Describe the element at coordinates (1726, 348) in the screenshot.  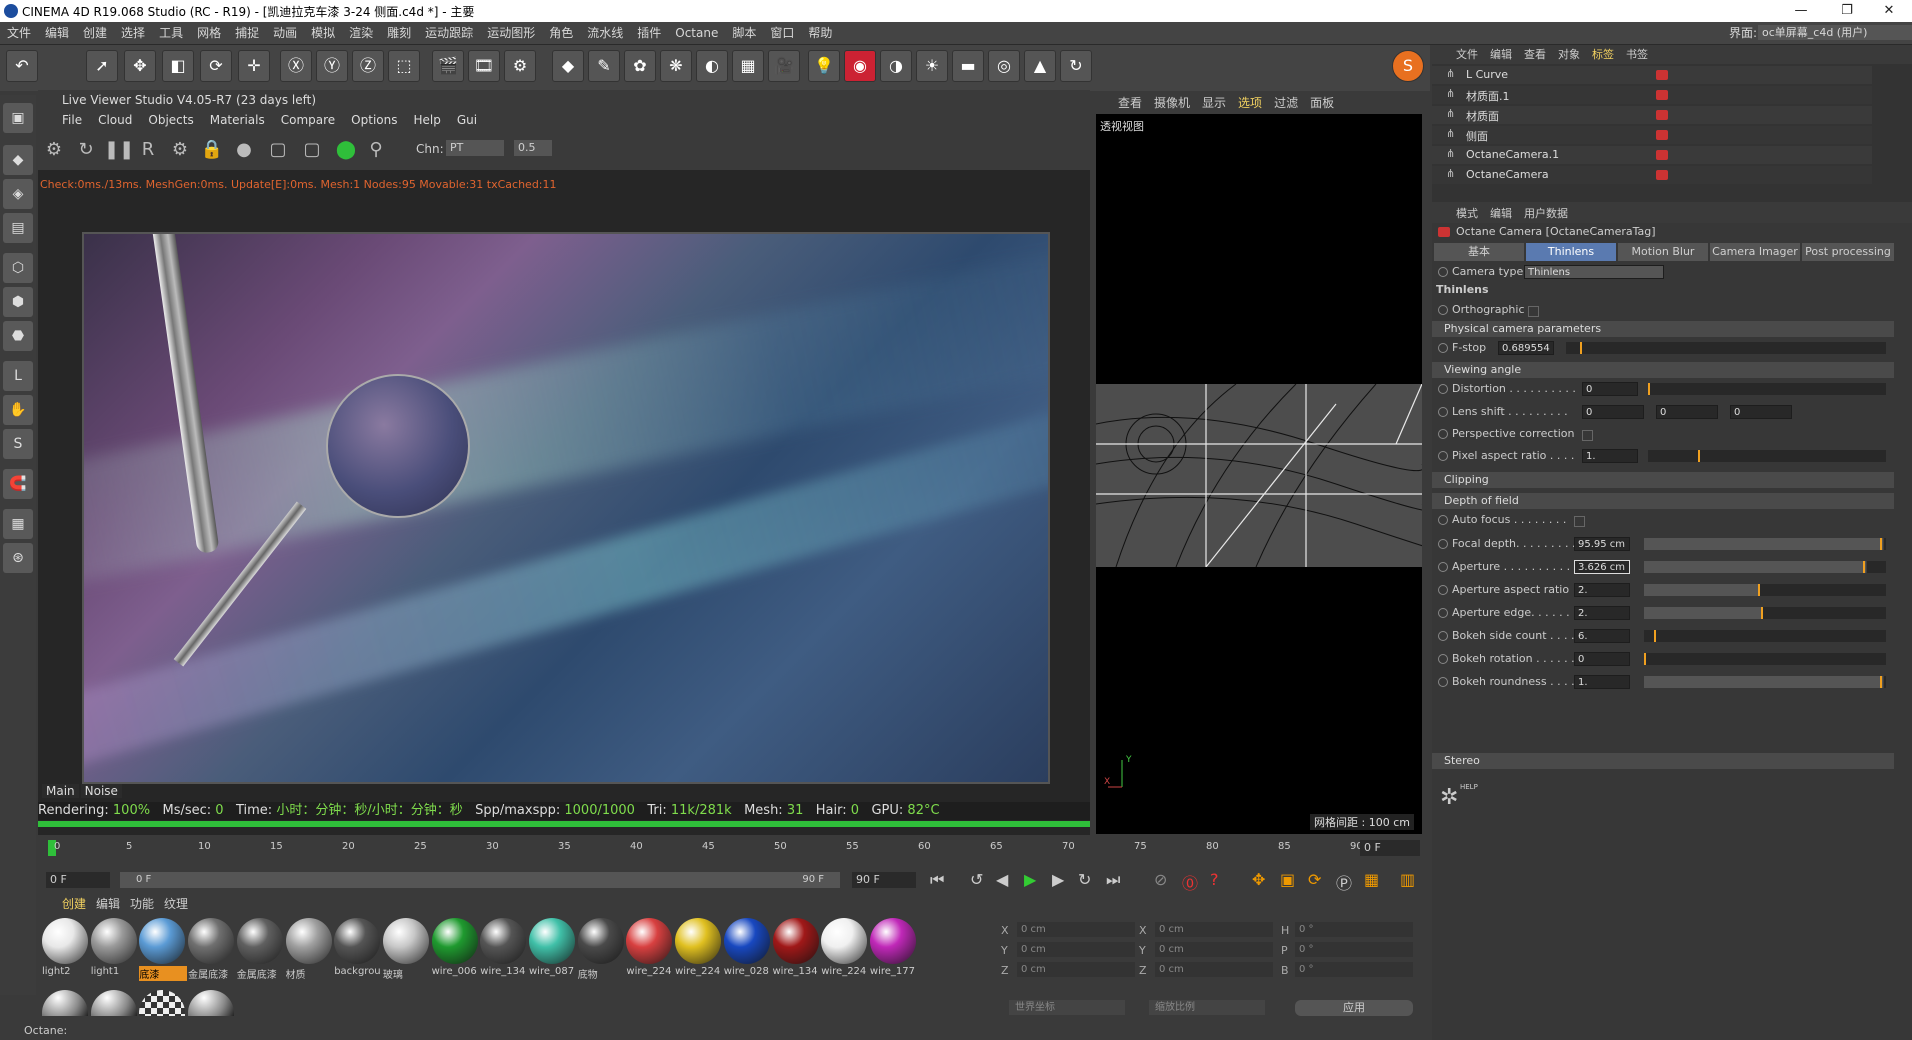
I see `fstop-slider` at that location.